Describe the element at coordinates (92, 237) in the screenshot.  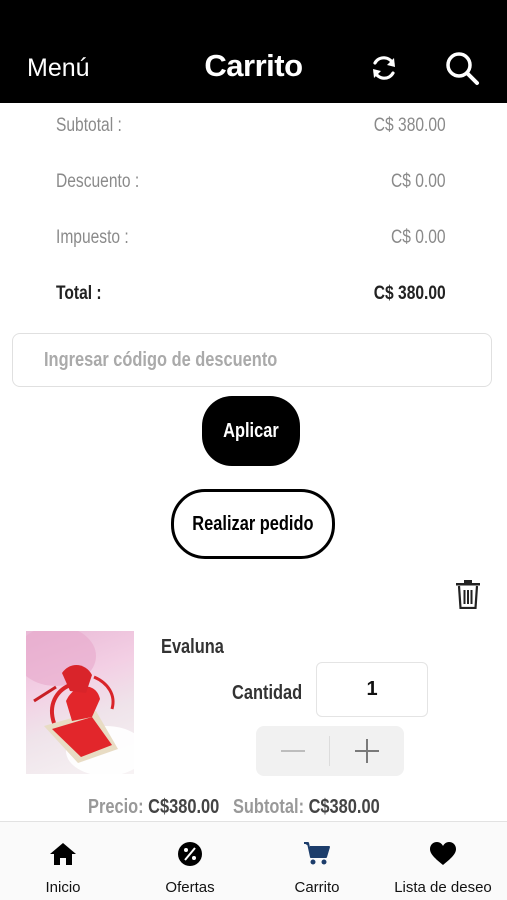
I see `tax-label: Impuesto :` at that location.